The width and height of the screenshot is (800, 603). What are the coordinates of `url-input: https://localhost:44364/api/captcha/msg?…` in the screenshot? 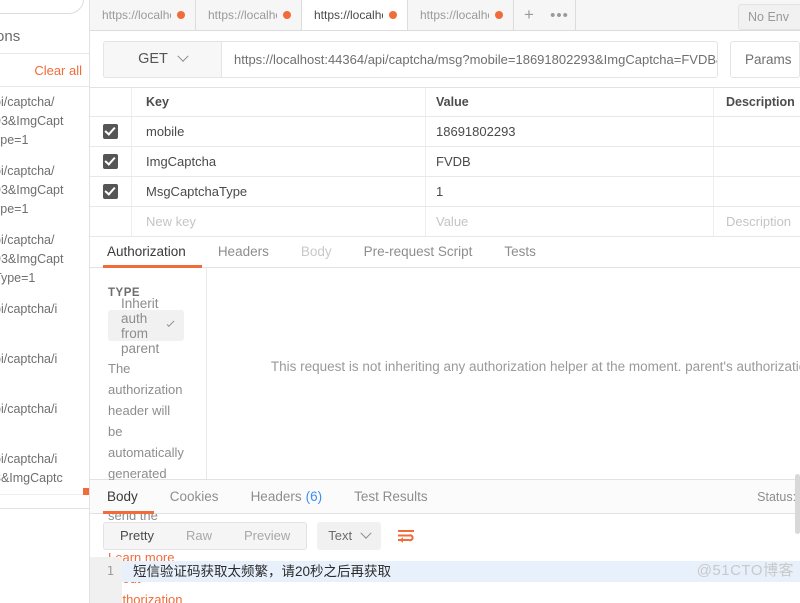 It's located at (469, 59).